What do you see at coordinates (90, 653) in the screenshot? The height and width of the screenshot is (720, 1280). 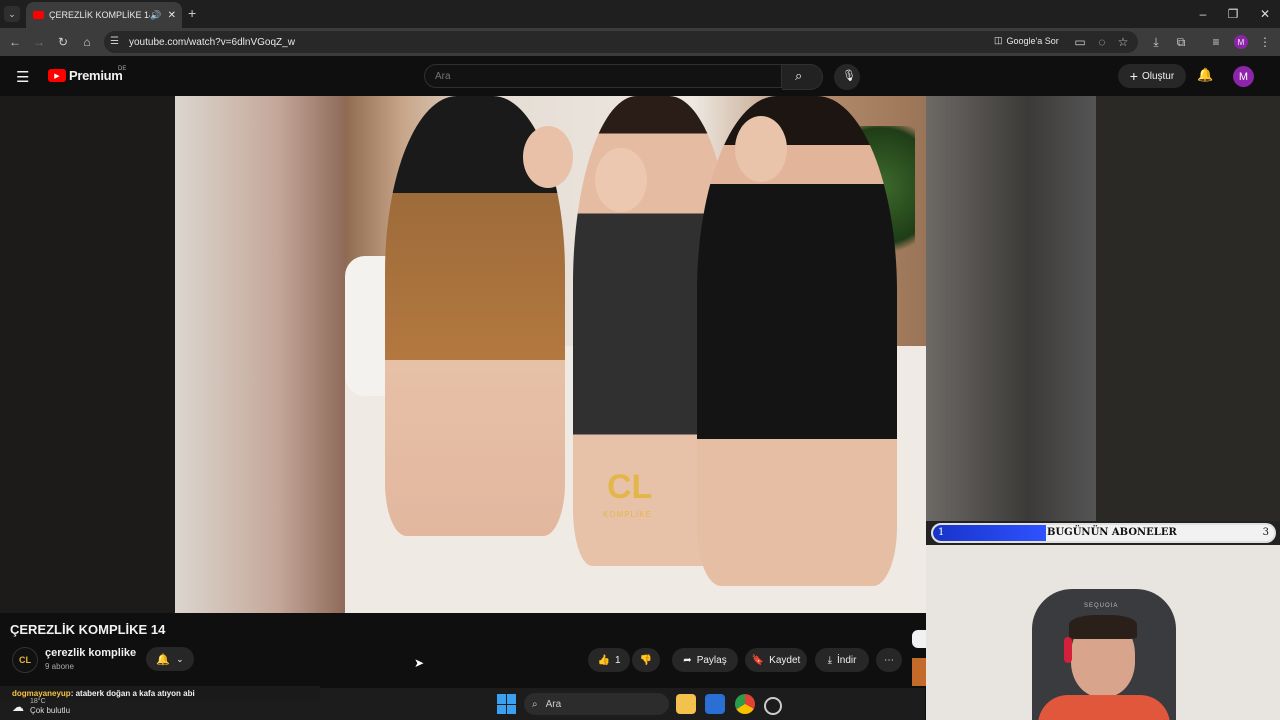 I see `channel-name: çerezlik komplike` at bounding box center [90, 653].